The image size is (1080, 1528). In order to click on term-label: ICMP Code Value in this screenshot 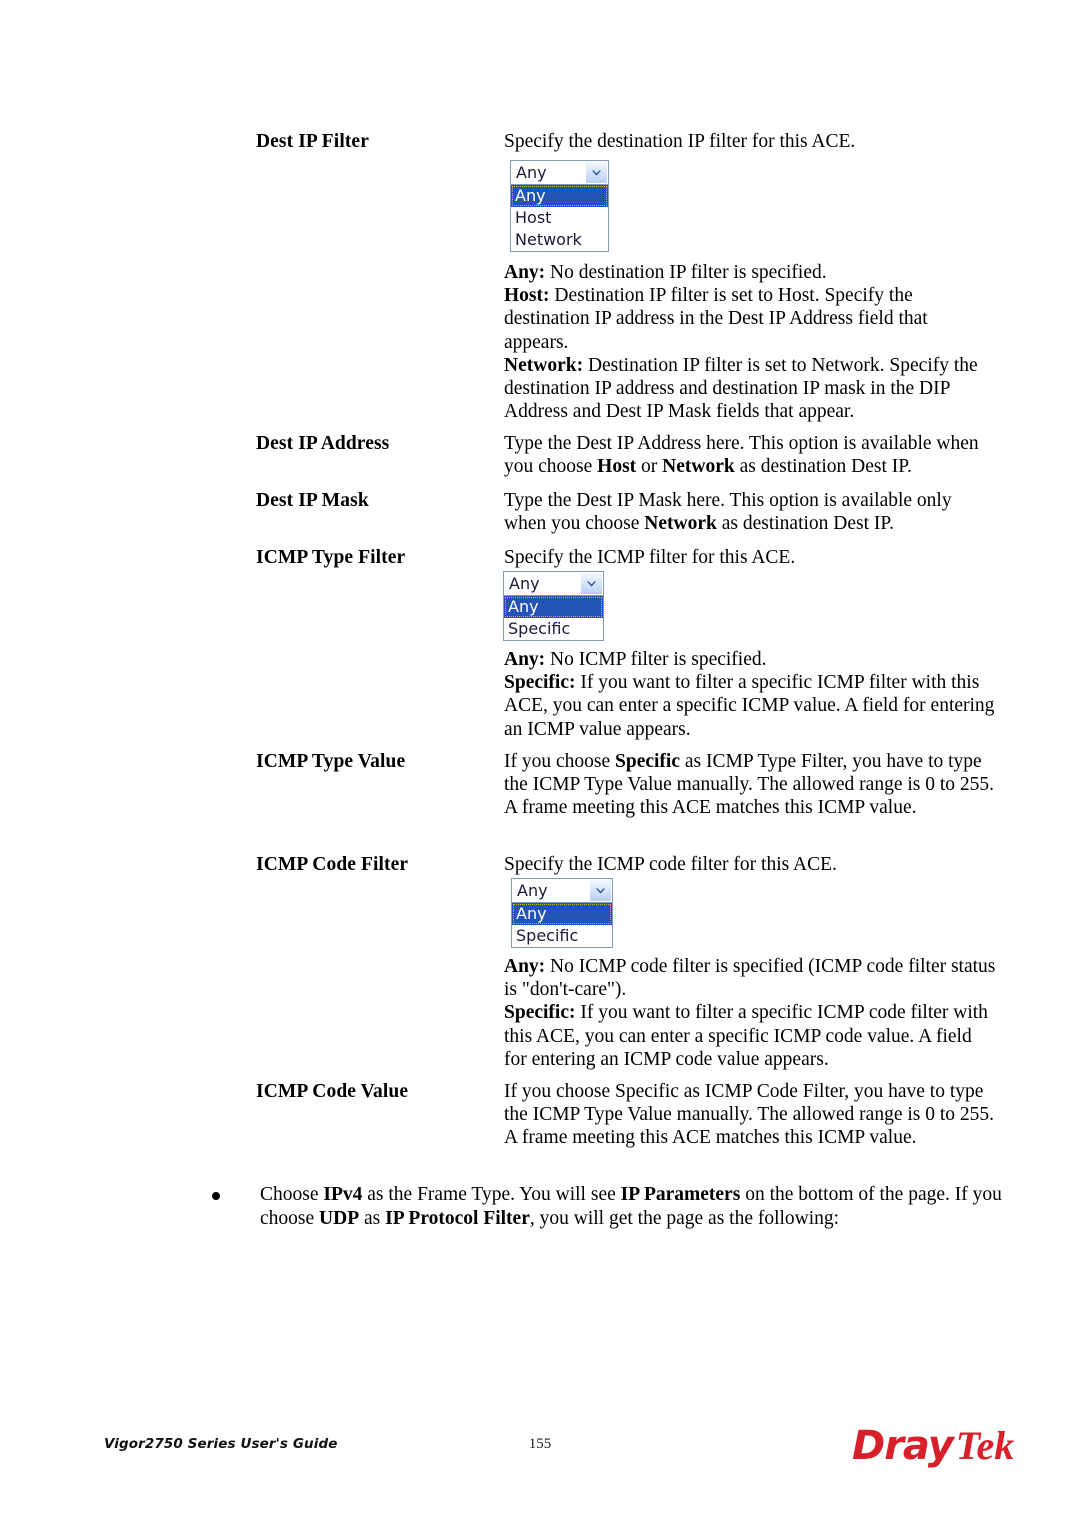, I will do `click(332, 1091)`.